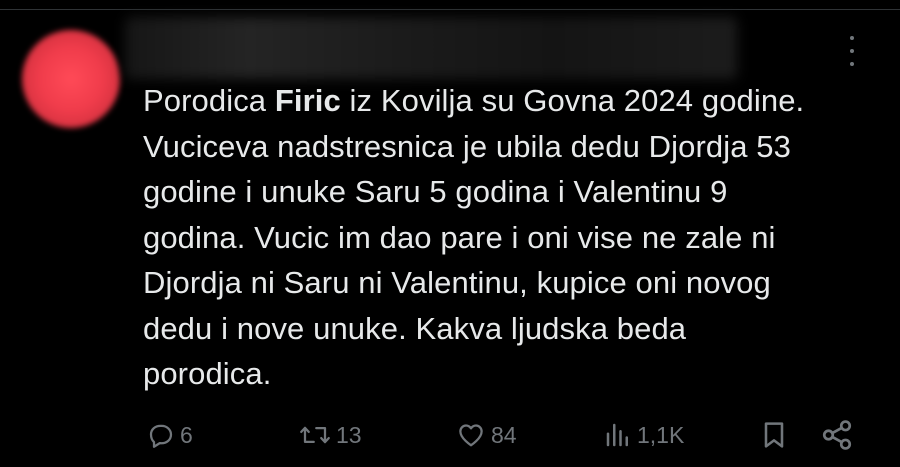 The height and width of the screenshot is (467, 900). I want to click on more-icon, so click(852, 51).